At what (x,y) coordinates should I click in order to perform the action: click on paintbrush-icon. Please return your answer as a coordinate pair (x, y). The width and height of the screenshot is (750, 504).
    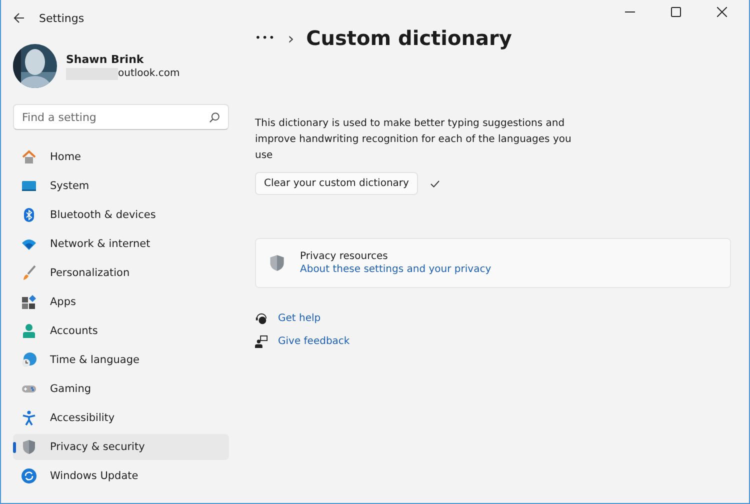
    Looking at the image, I should click on (29, 273).